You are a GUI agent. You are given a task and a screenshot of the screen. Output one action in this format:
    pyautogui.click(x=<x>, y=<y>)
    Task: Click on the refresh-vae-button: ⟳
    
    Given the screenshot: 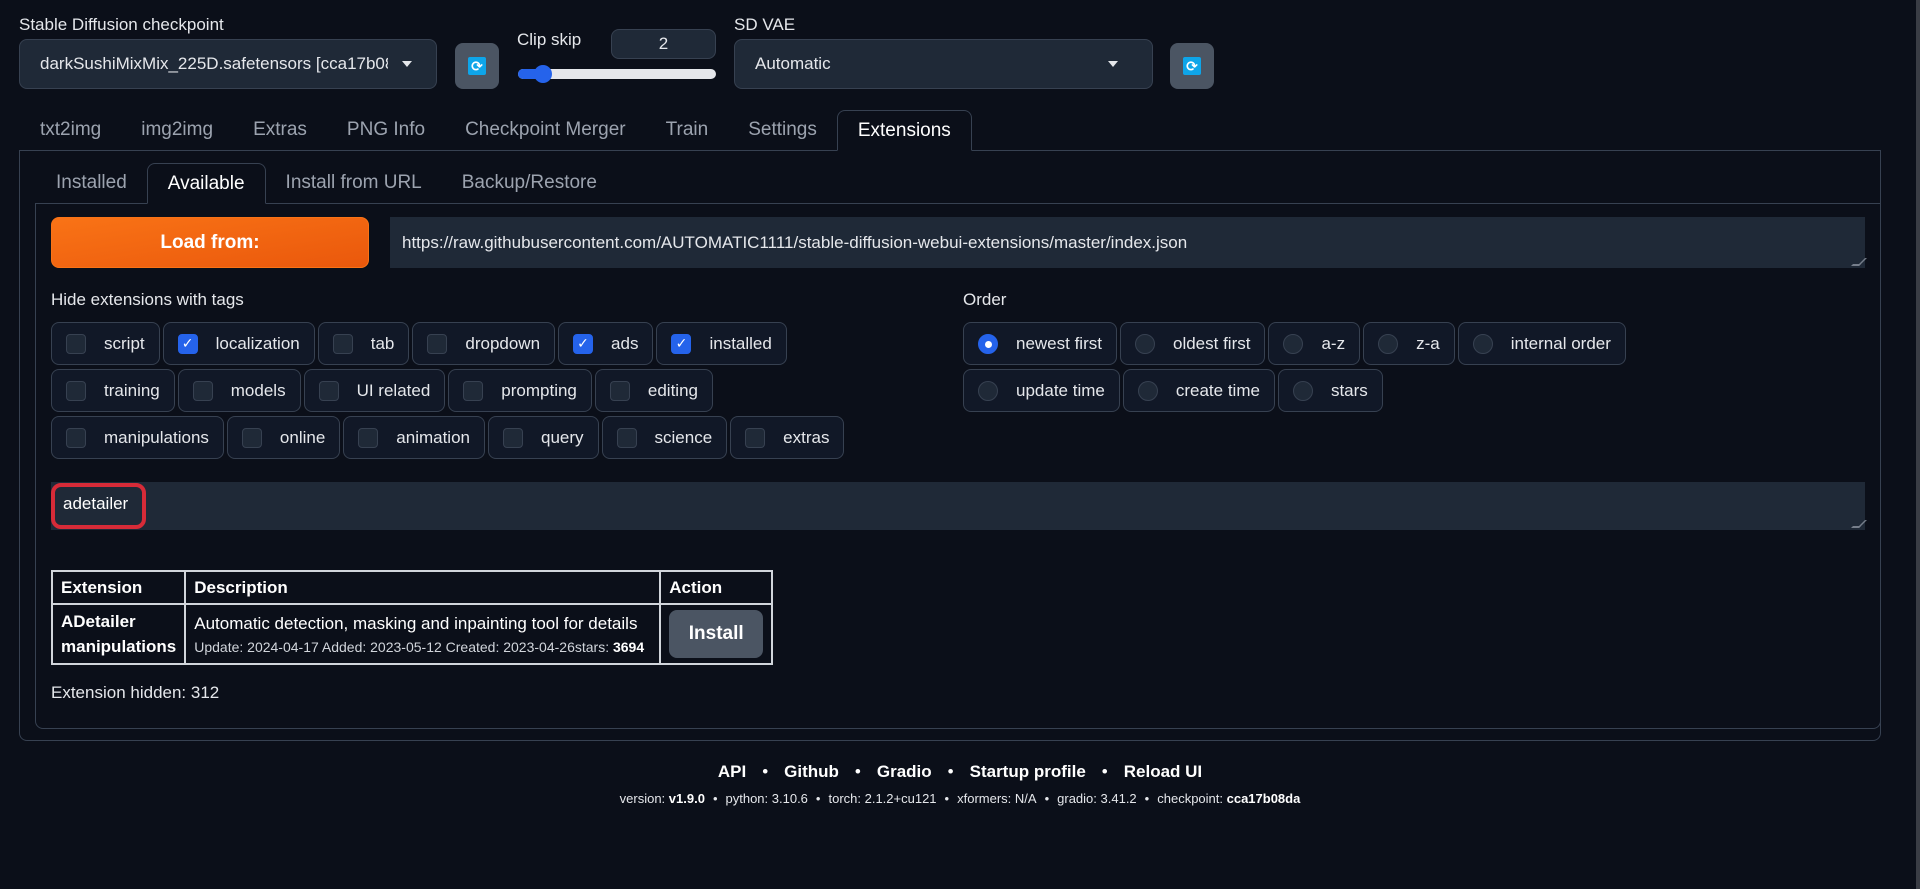 What is the action you would take?
    pyautogui.click(x=1192, y=66)
    